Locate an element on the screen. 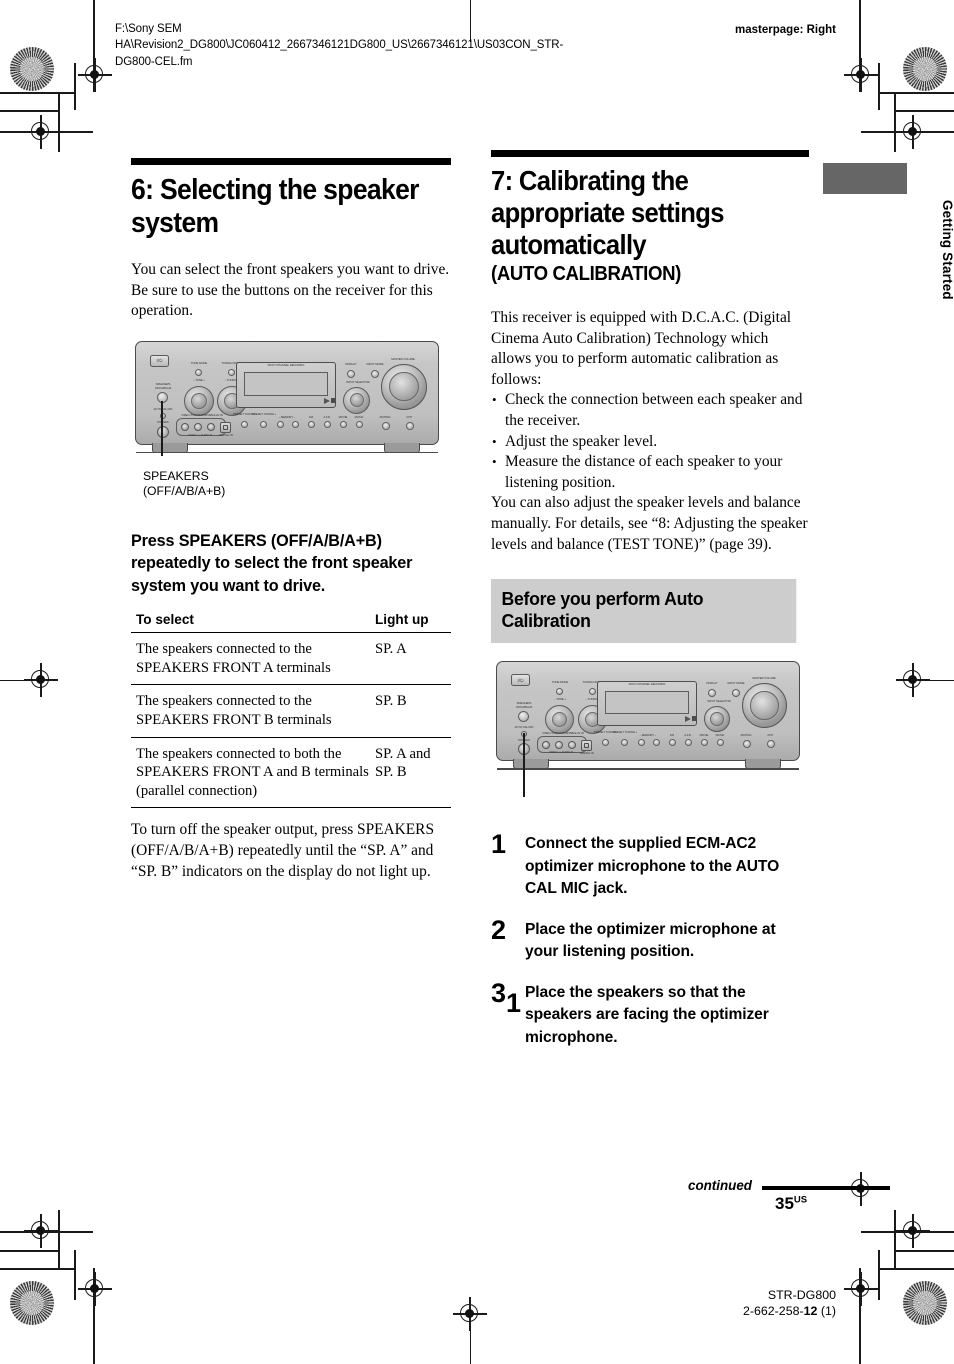 The height and width of the screenshot is (1364, 954). callout-leader-line is located at coordinates (162, 428).